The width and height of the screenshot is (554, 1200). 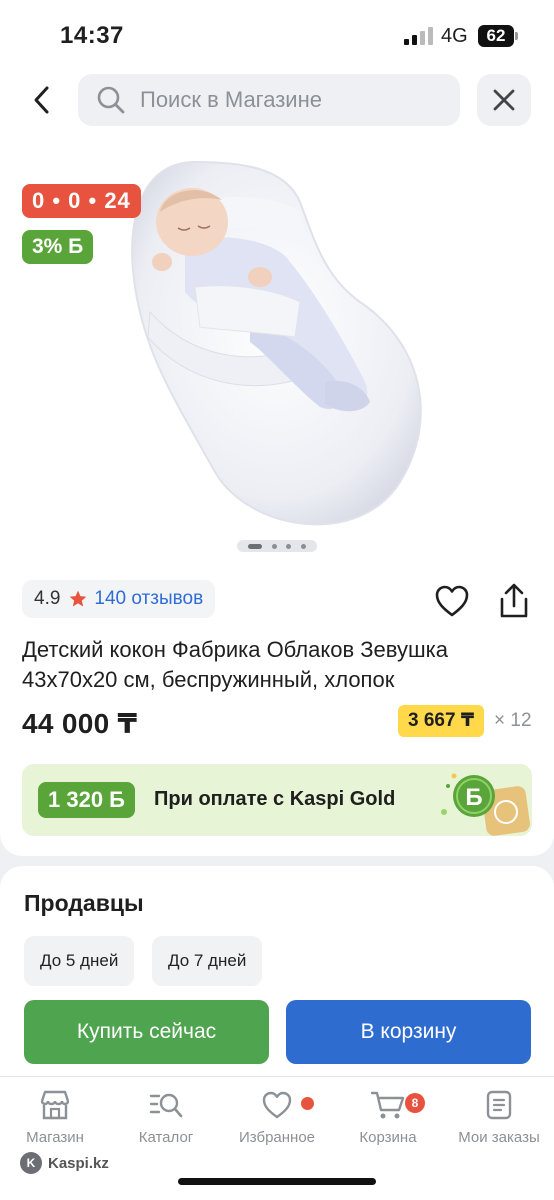 I want to click on kaspi-gold-banner: 1 320 Б При оплате с Kaspi Gold Б, so click(x=277, y=800).